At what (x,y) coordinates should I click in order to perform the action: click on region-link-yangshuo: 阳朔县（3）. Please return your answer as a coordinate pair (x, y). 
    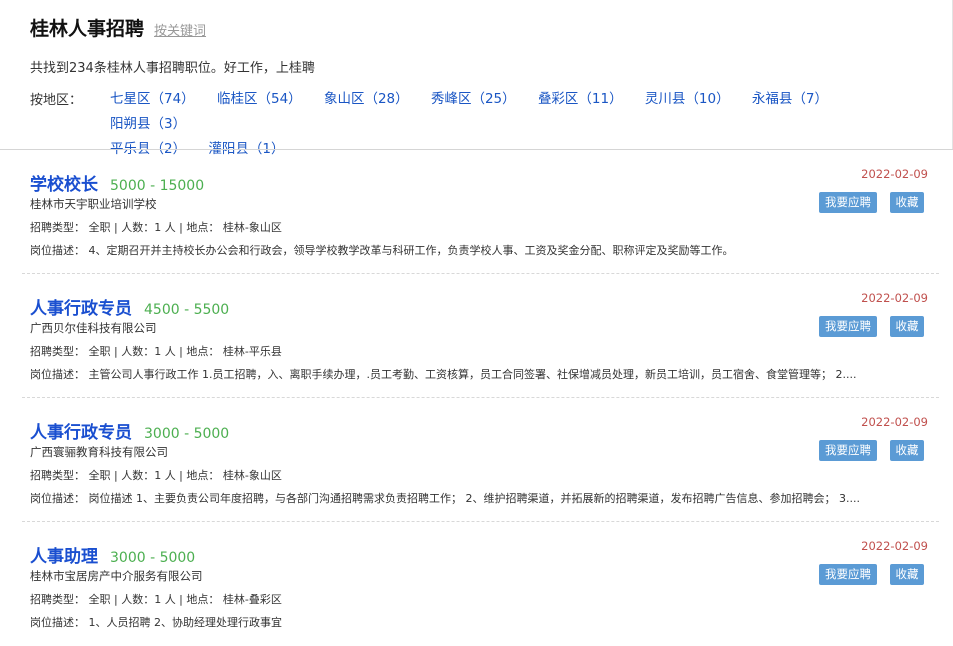
    Looking at the image, I should click on (148, 124).